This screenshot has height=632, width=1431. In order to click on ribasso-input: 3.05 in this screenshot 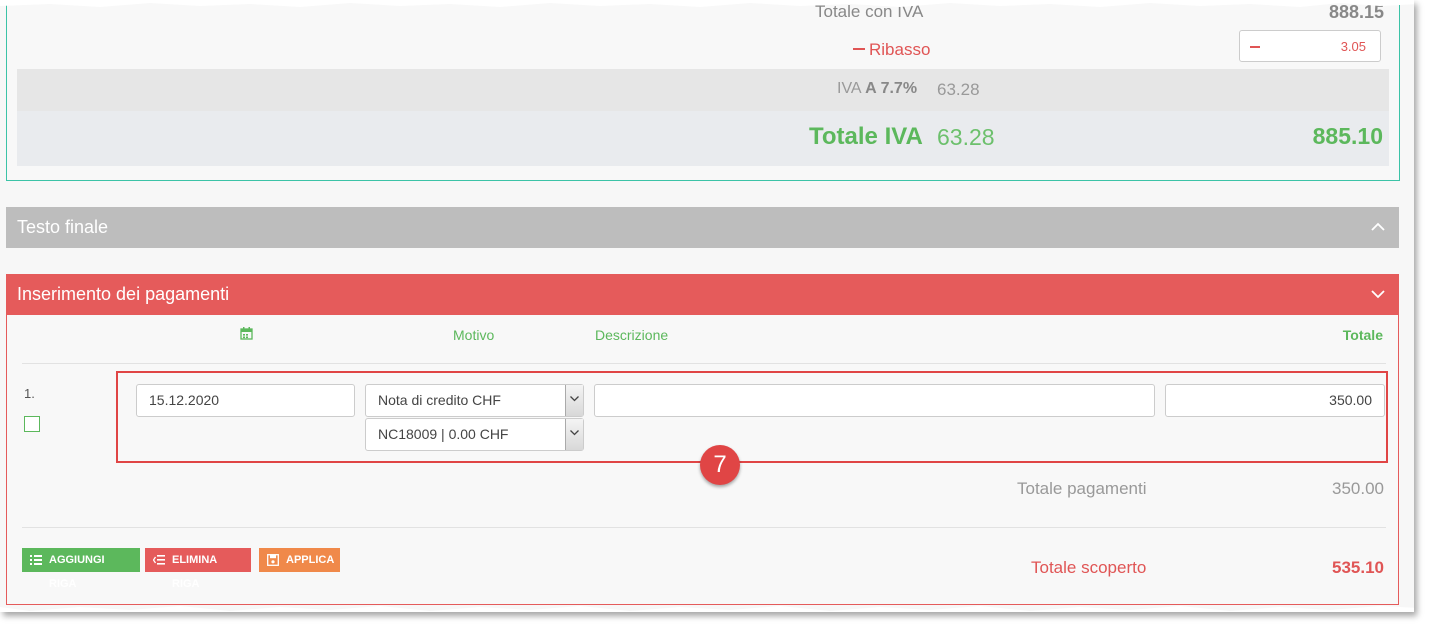, I will do `click(1310, 46)`.